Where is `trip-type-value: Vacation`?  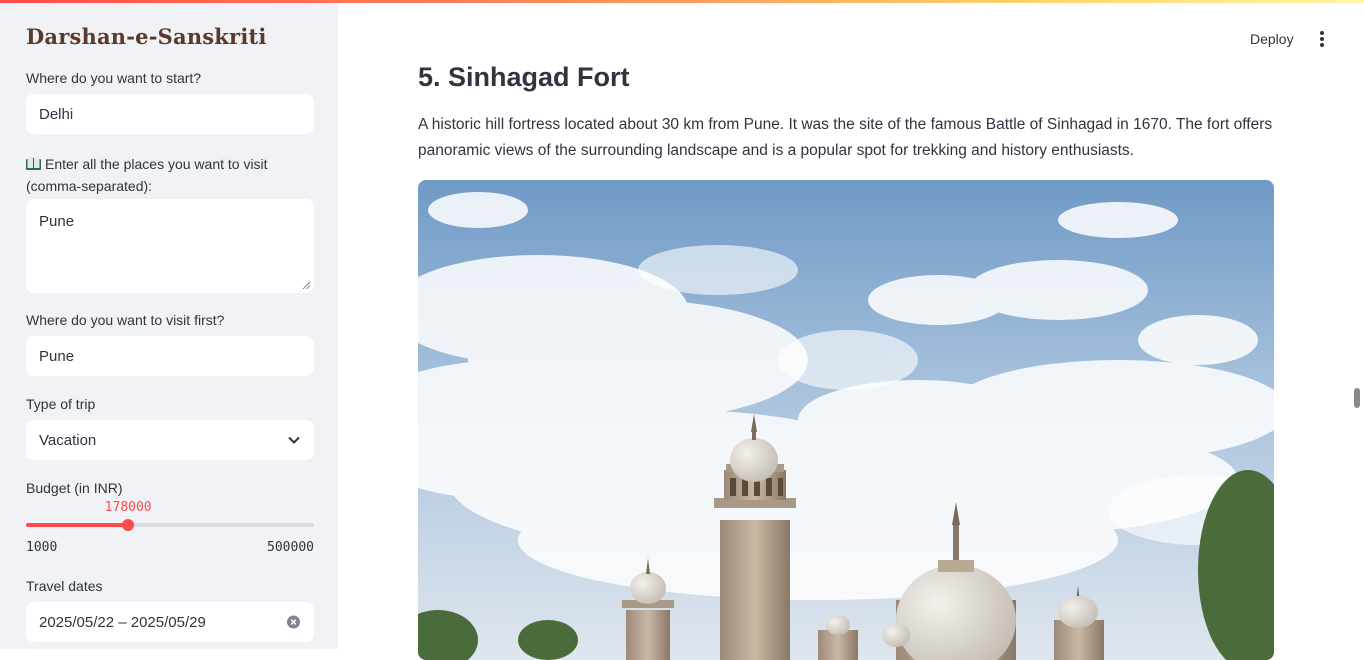 trip-type-value: Vacation is located at coordinates (68, 440).